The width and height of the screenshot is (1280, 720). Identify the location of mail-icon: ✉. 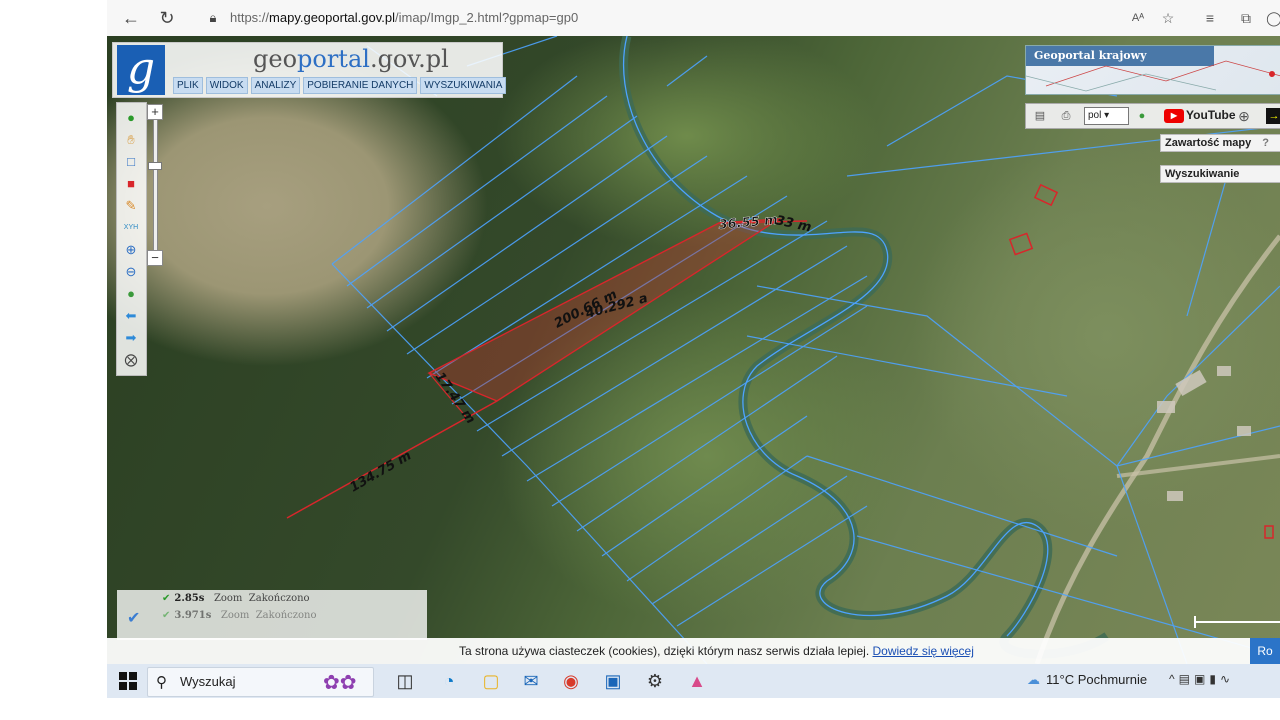
(531, 681).